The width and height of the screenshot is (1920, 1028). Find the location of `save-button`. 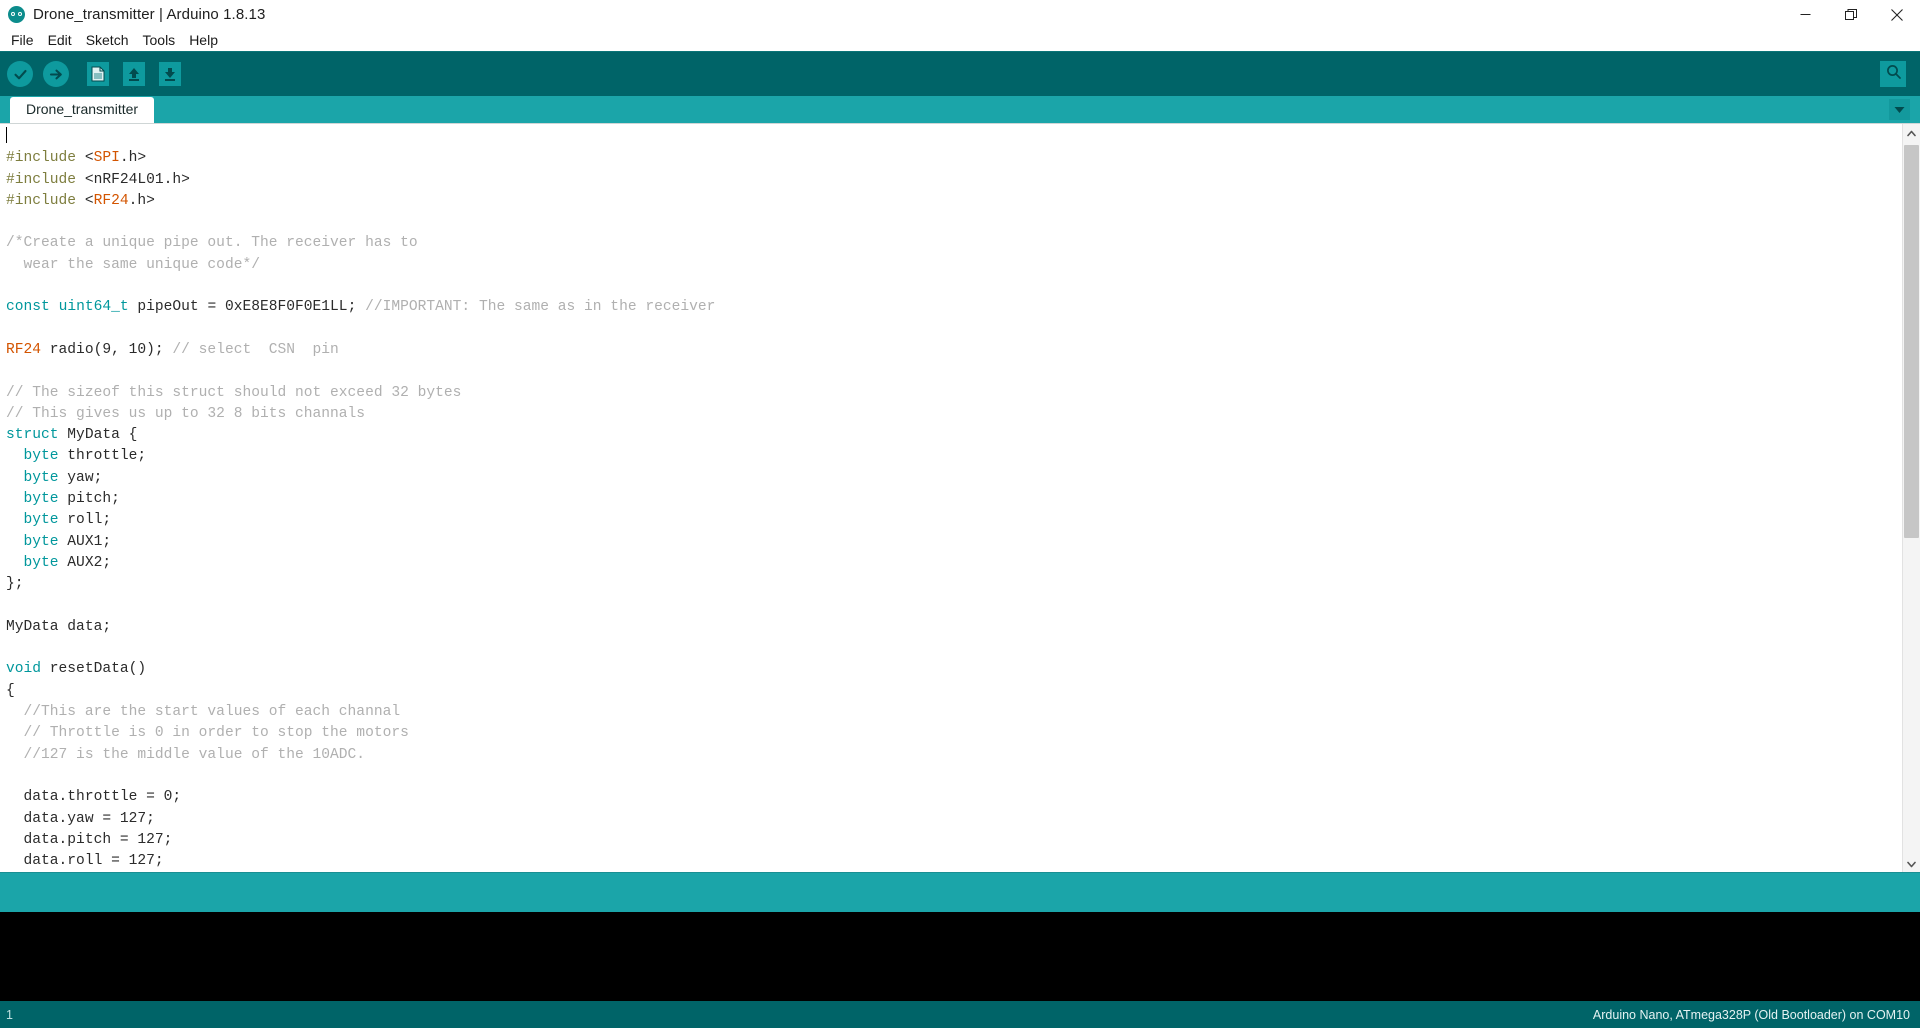

save-button is located at coordinates (170, 74).